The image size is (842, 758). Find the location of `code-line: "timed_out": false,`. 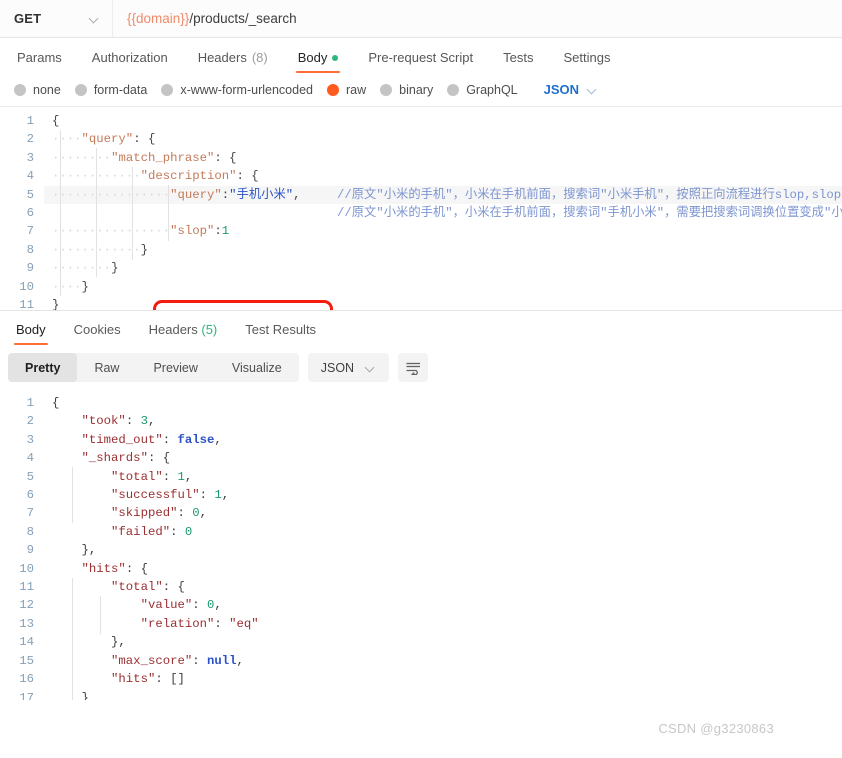

code-line: "timed_out": false, is located at coordinates (151, 439).